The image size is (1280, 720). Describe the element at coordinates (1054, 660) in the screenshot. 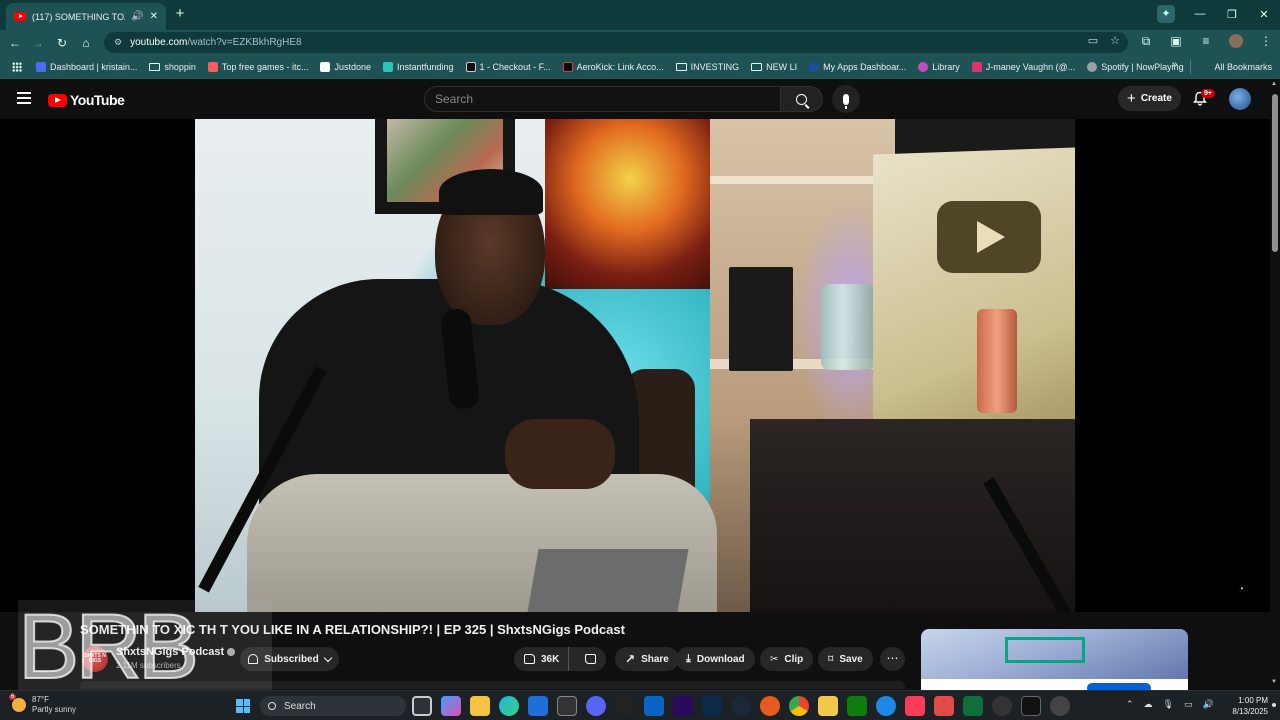

I see `sponsored-ad-card` at that location.